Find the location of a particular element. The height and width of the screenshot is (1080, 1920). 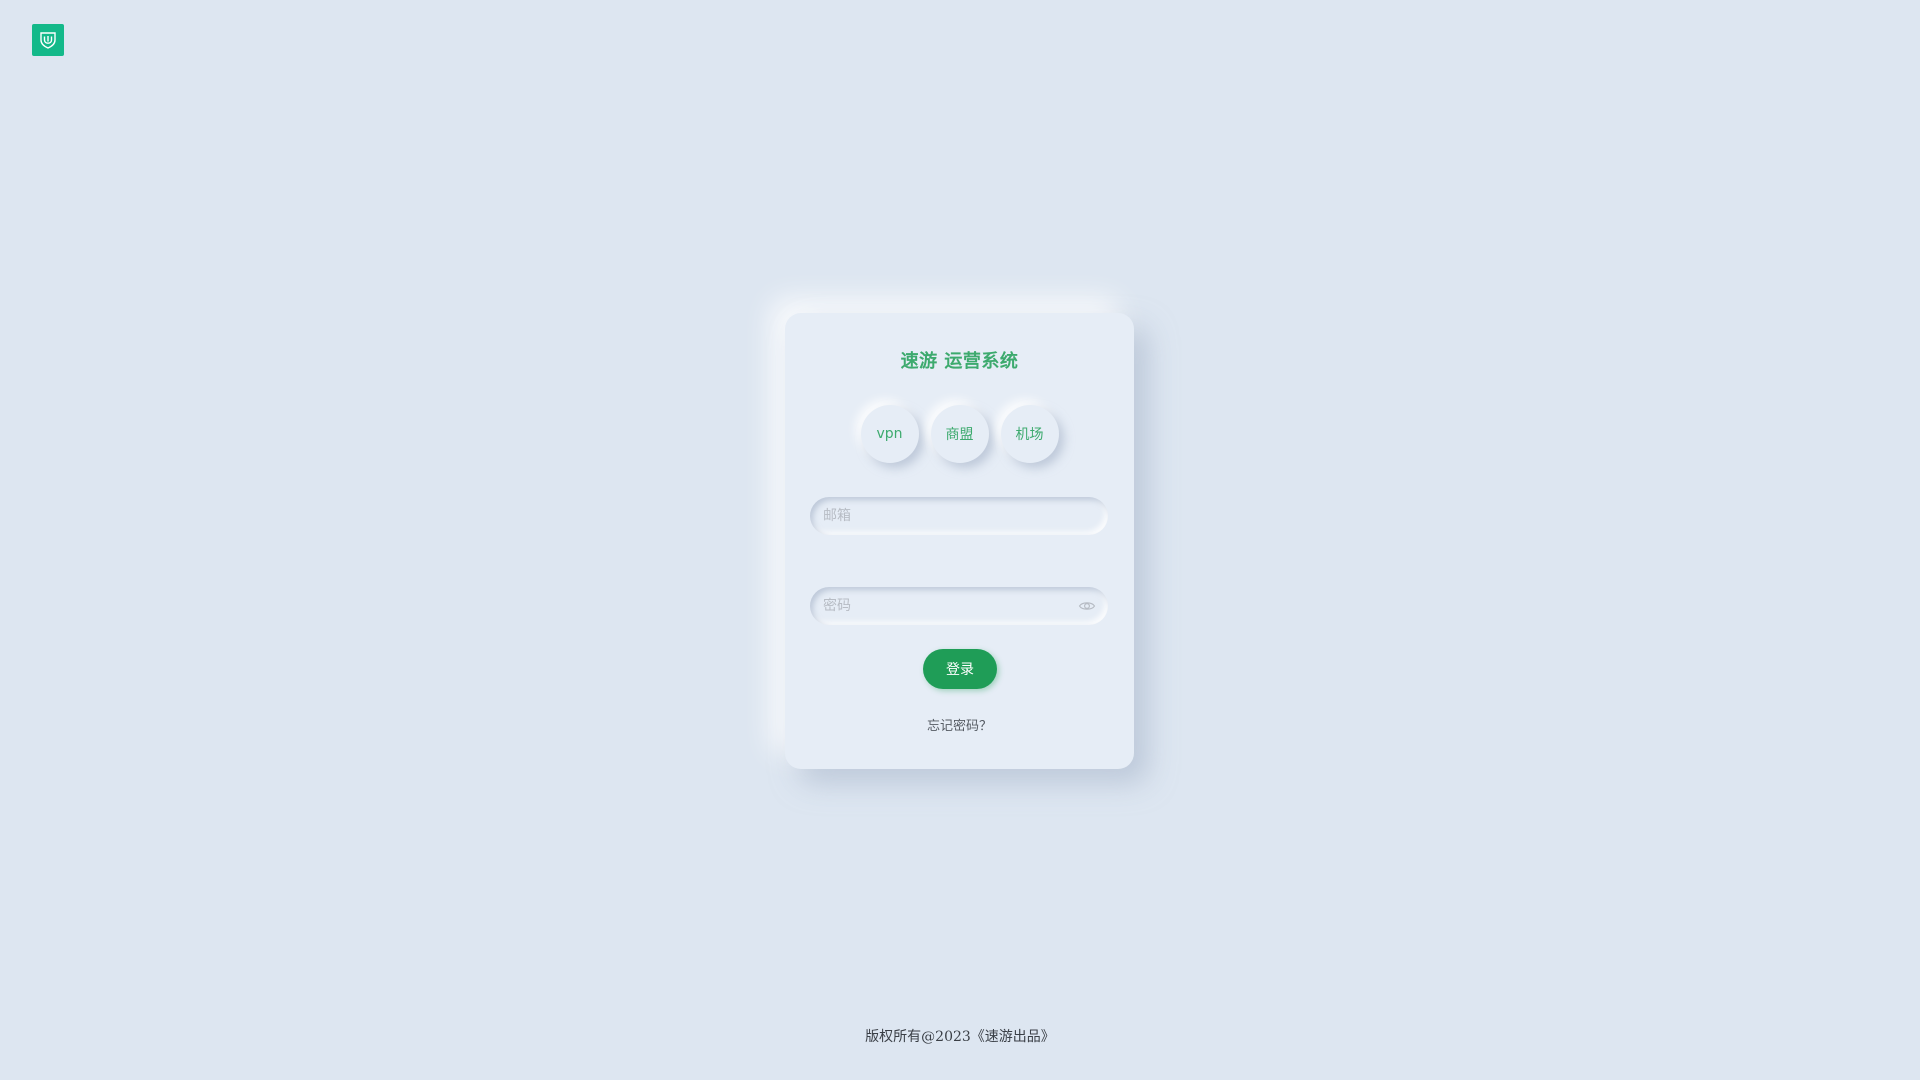

login-button: 登录 is located at coordinates (960, 669).